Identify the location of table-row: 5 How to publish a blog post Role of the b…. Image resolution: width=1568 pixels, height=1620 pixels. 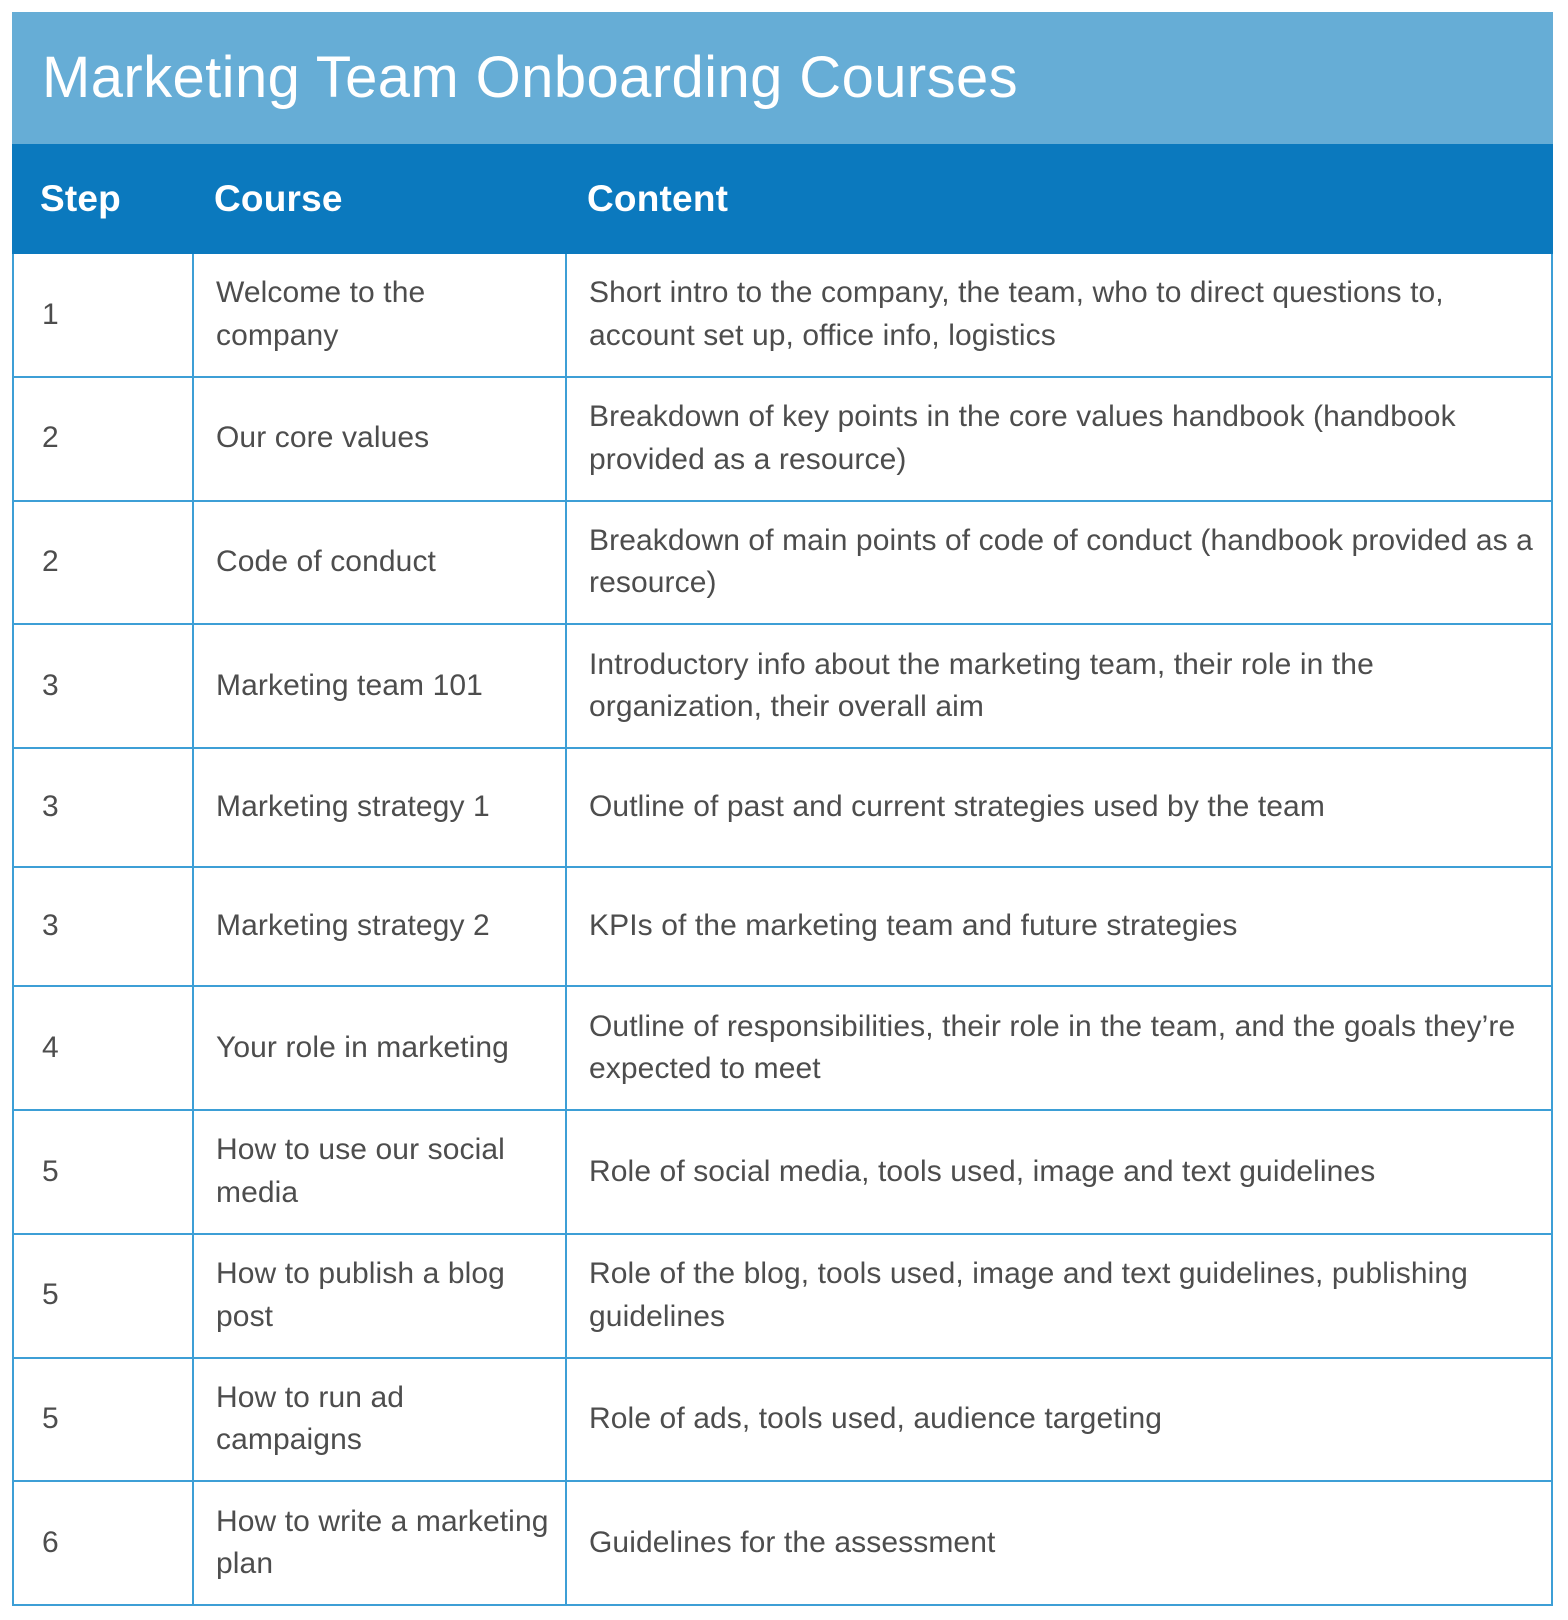
(782, 1296).